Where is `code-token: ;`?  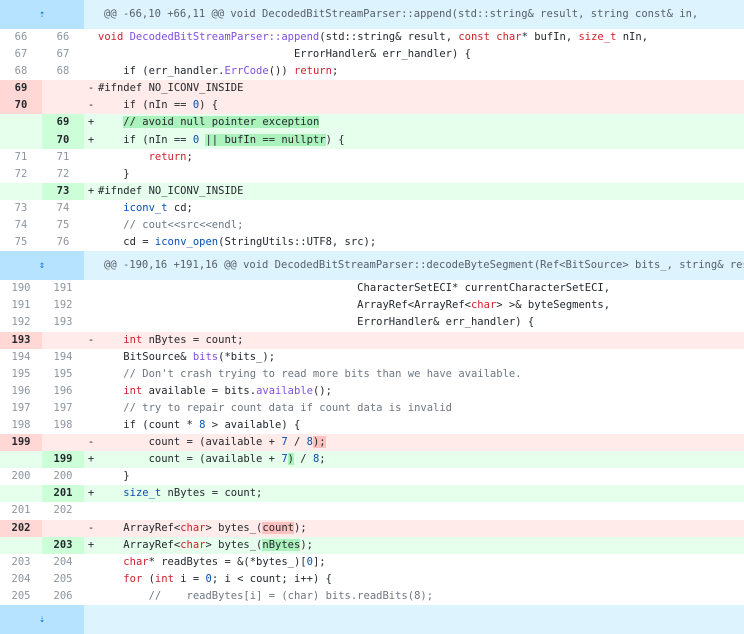
code-token: ; is located at coordinates (189, 156).